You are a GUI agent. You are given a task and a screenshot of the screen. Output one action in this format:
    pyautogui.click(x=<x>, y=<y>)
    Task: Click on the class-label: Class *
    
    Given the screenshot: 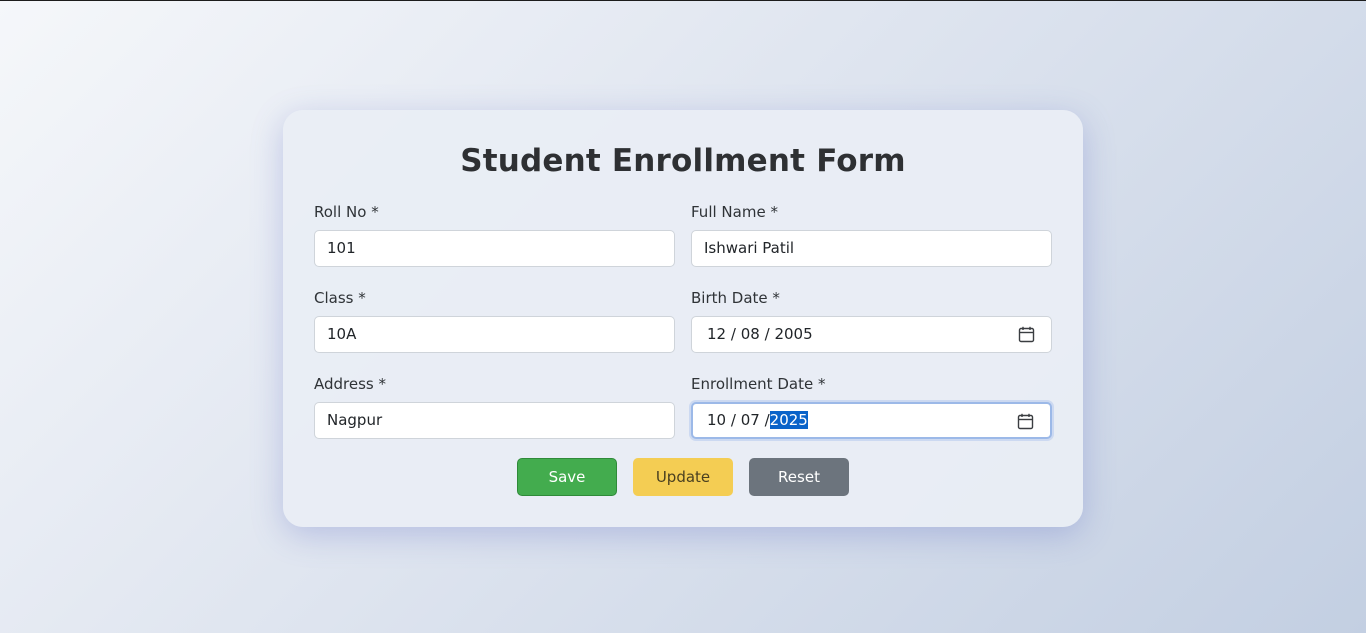 What is the action you would take?
    pyautogui.click(x=340, y=298)
    